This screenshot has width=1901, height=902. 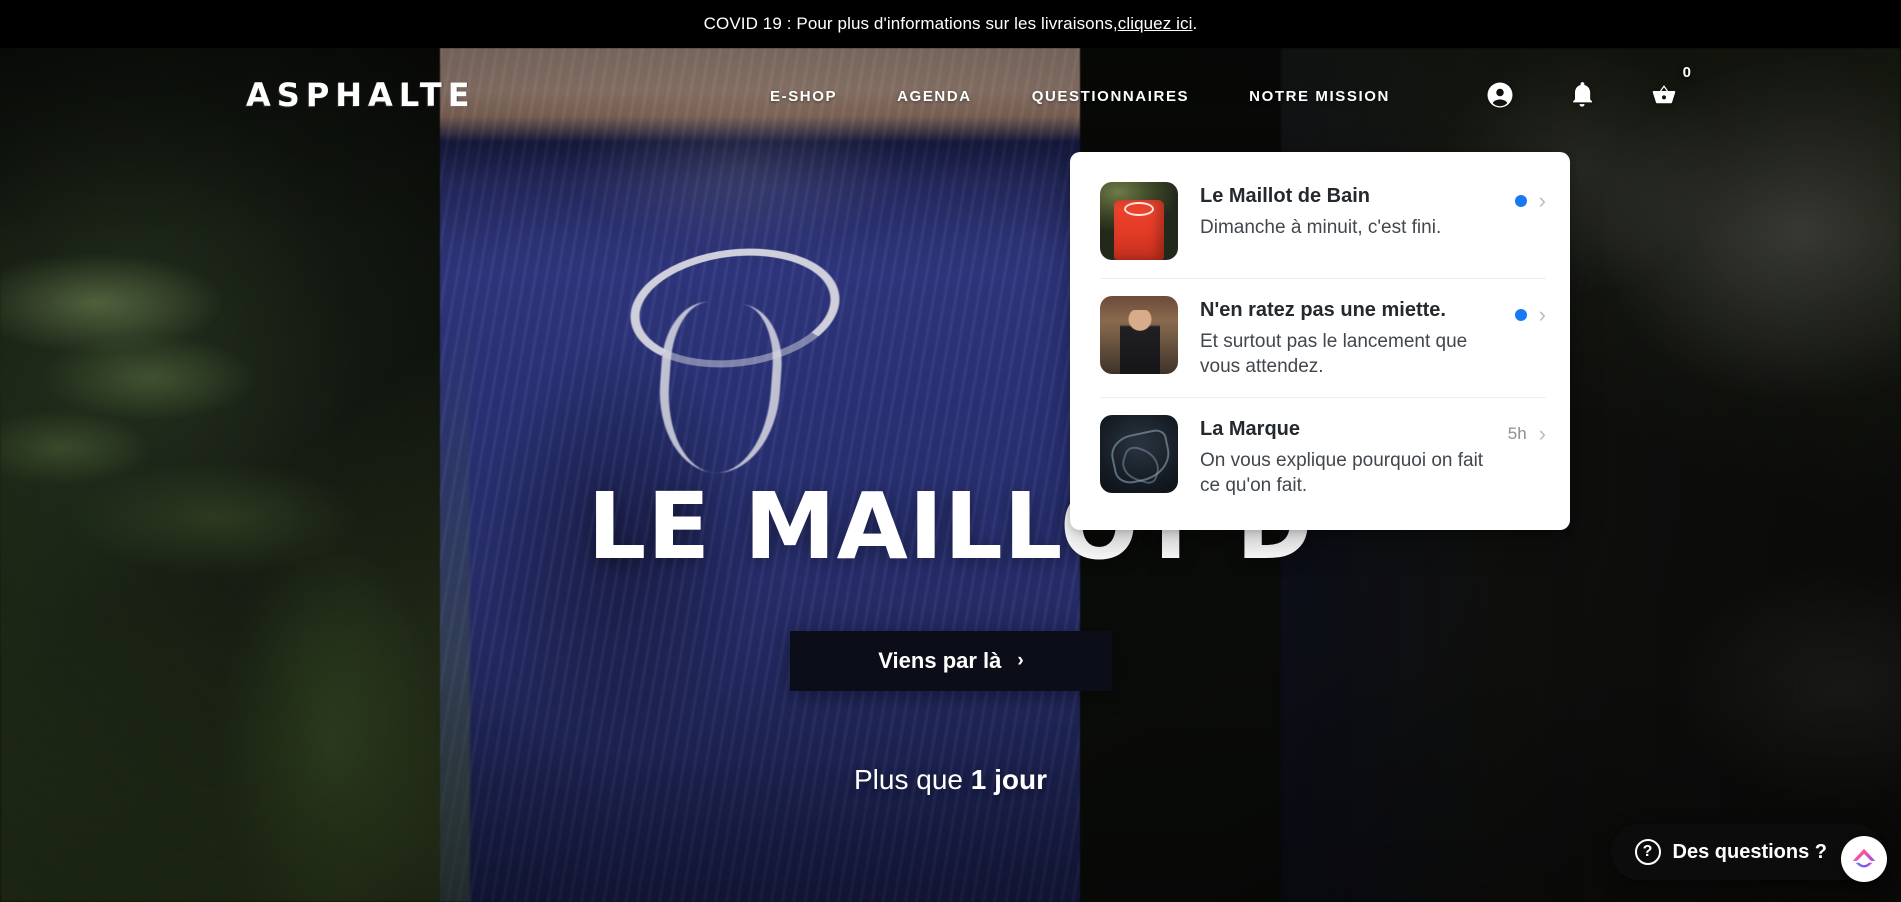 I want to click on nav-item-agenda: AGENDA, so click(x=934, y=96).